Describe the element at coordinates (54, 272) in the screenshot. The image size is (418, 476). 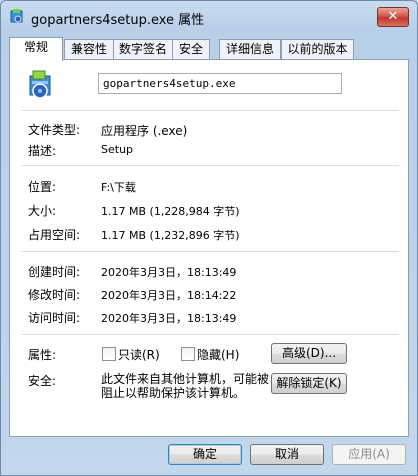
I see `created-label: 创建时间:` at that location.